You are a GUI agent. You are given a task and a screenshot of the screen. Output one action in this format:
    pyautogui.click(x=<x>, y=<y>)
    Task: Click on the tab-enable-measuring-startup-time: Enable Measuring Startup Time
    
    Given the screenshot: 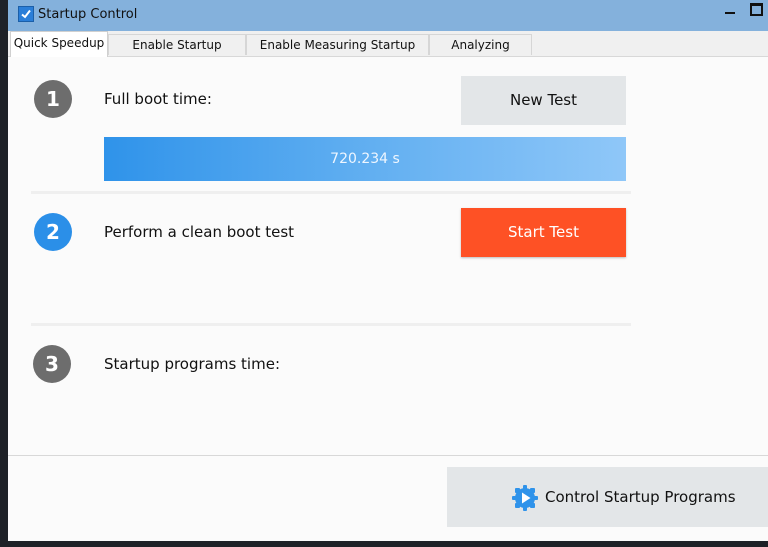 What is the action you would take?
    pyautogui.click(x=337, y=53)
    